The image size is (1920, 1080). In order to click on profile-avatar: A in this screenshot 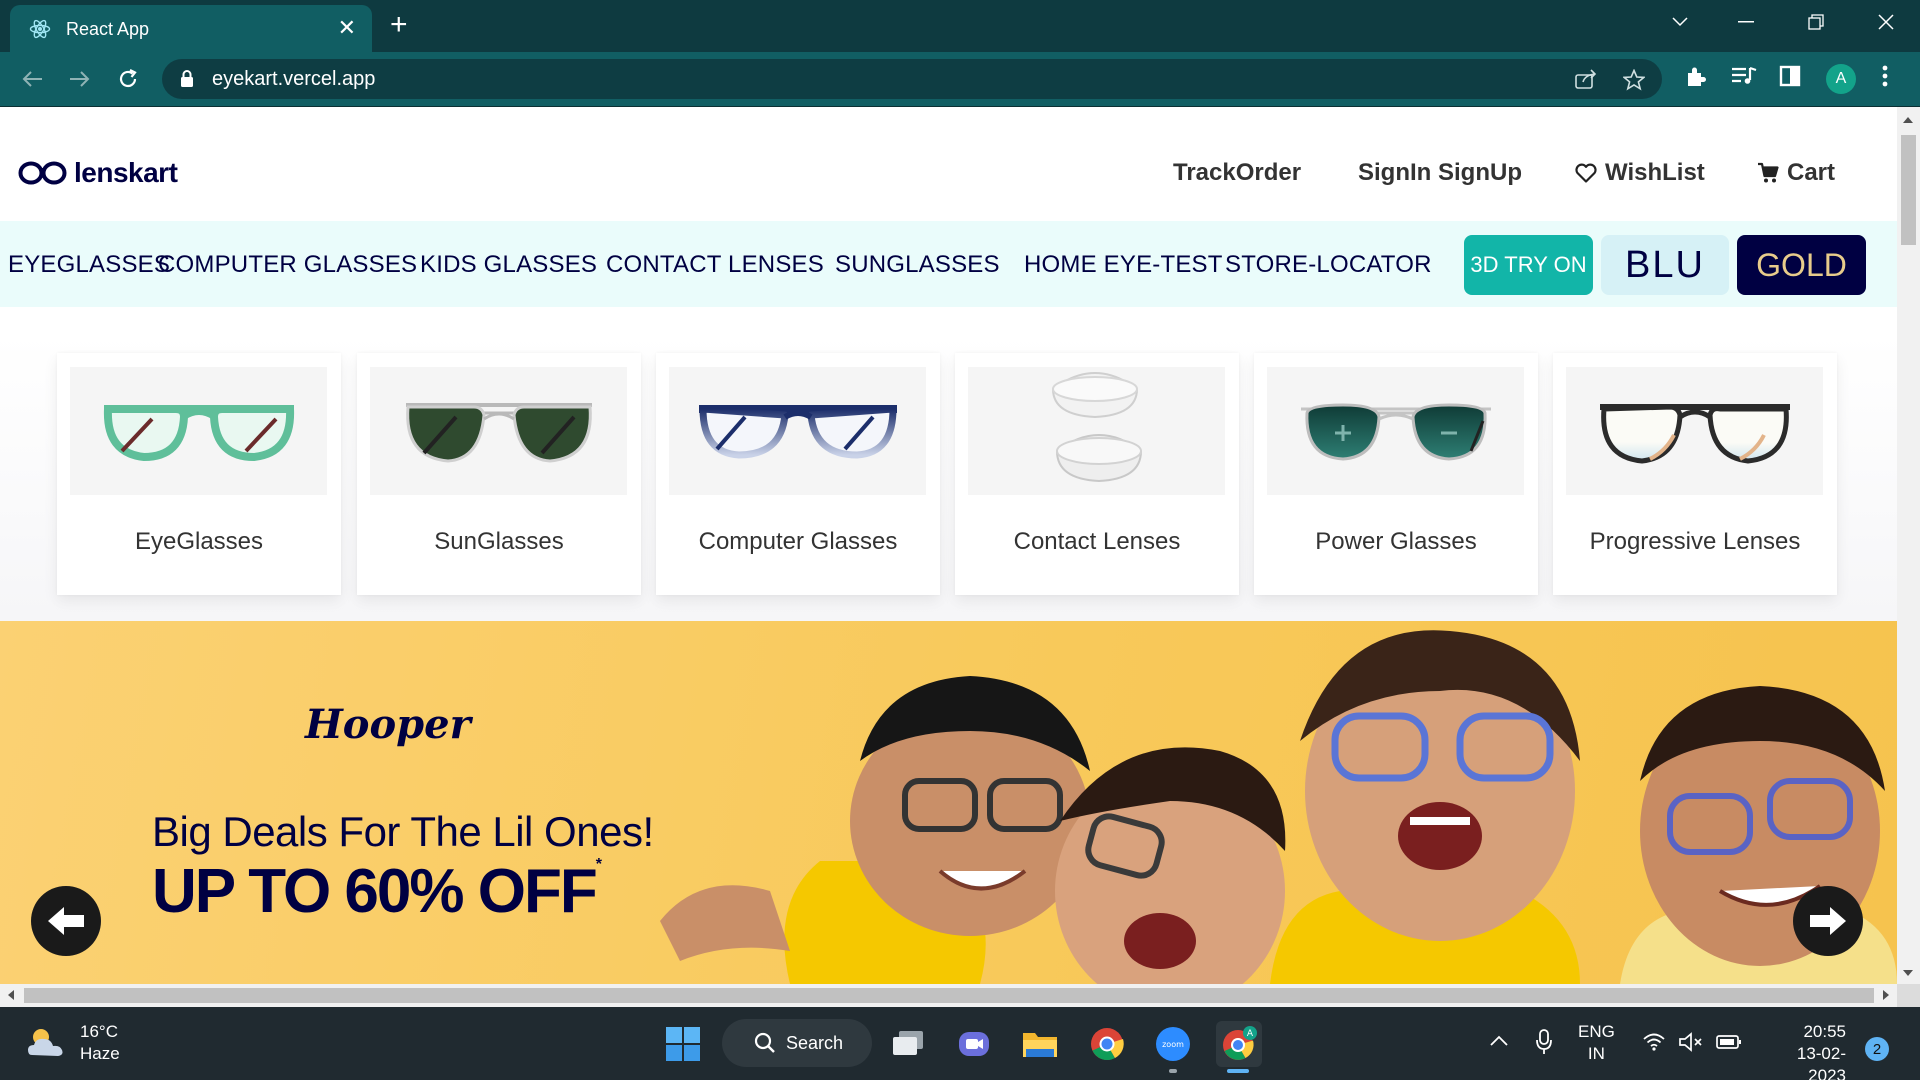, I will do `click(1841, 79)`.